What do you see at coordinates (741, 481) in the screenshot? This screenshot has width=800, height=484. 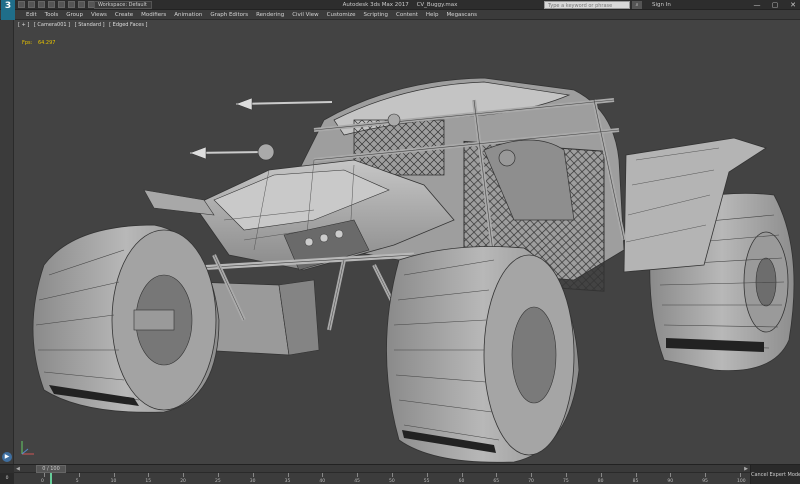 I see `ruler-tick-label: 100` at bounding box center [741, 481].